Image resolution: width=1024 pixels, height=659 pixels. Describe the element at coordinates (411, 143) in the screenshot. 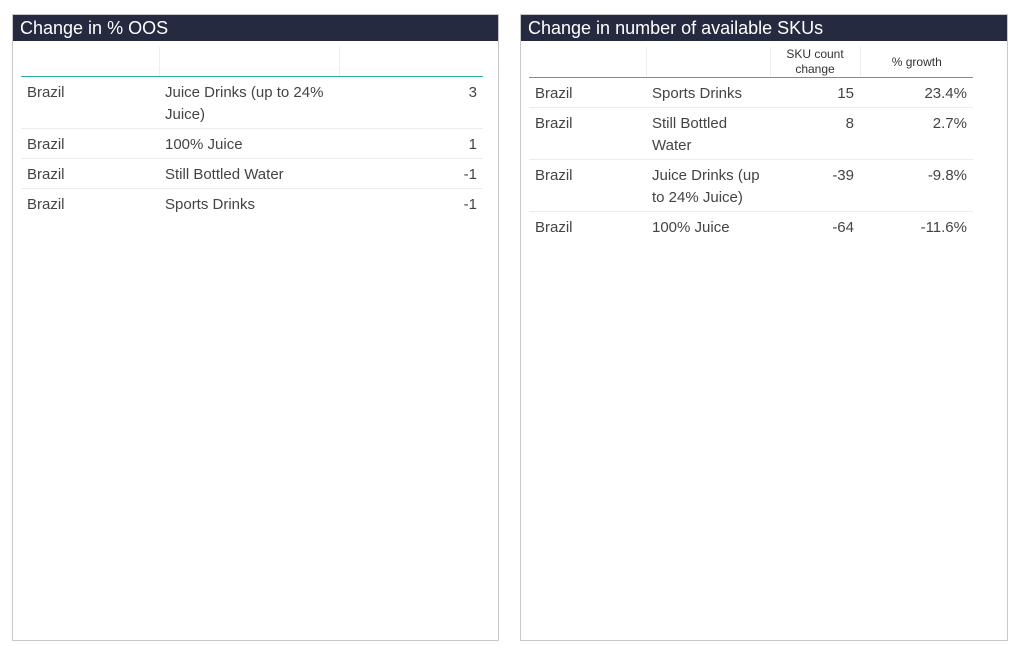

I see `oos-change-cell: 1` at that location.